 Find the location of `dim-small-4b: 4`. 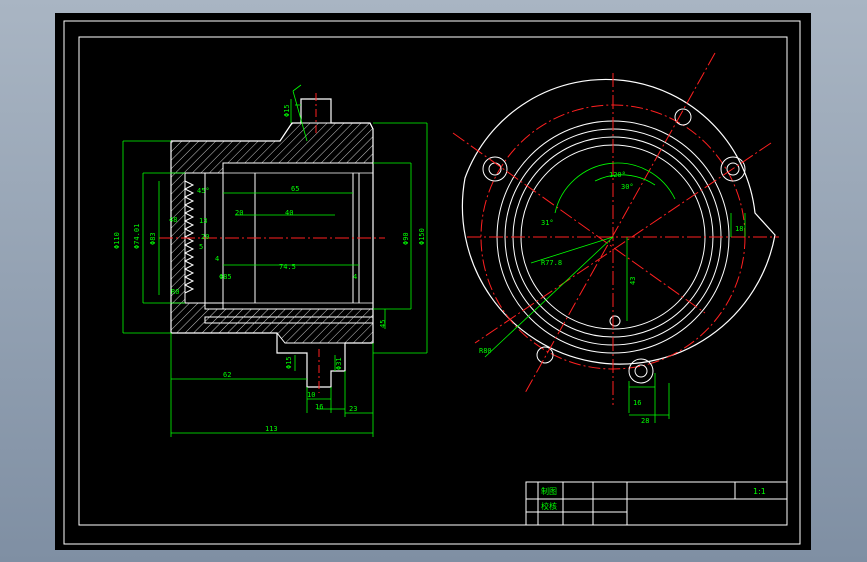

dim-small-4b: 4 is located at coordinates (355, 277).